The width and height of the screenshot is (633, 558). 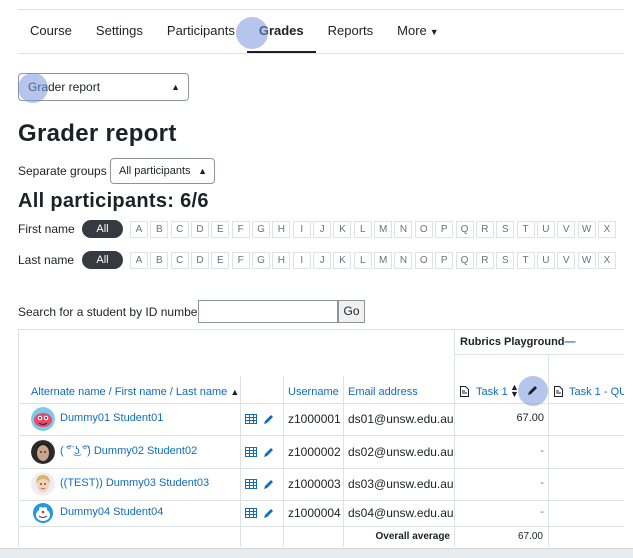 I want to click on first-name-letter-v: V, so click(x=566, y=229).